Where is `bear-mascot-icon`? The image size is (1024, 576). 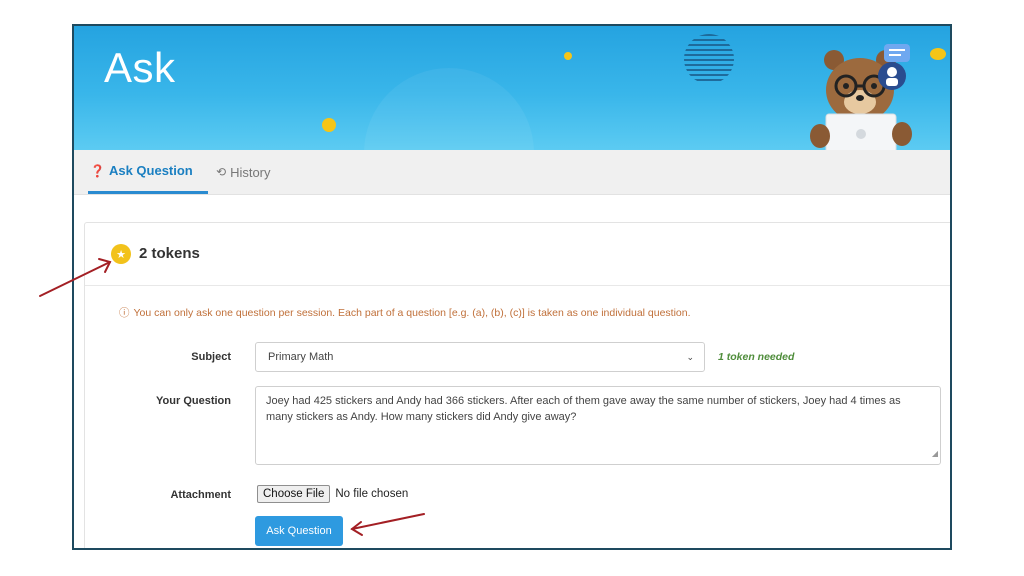 bear-mascot-icon is located at coordinates (861, 97).